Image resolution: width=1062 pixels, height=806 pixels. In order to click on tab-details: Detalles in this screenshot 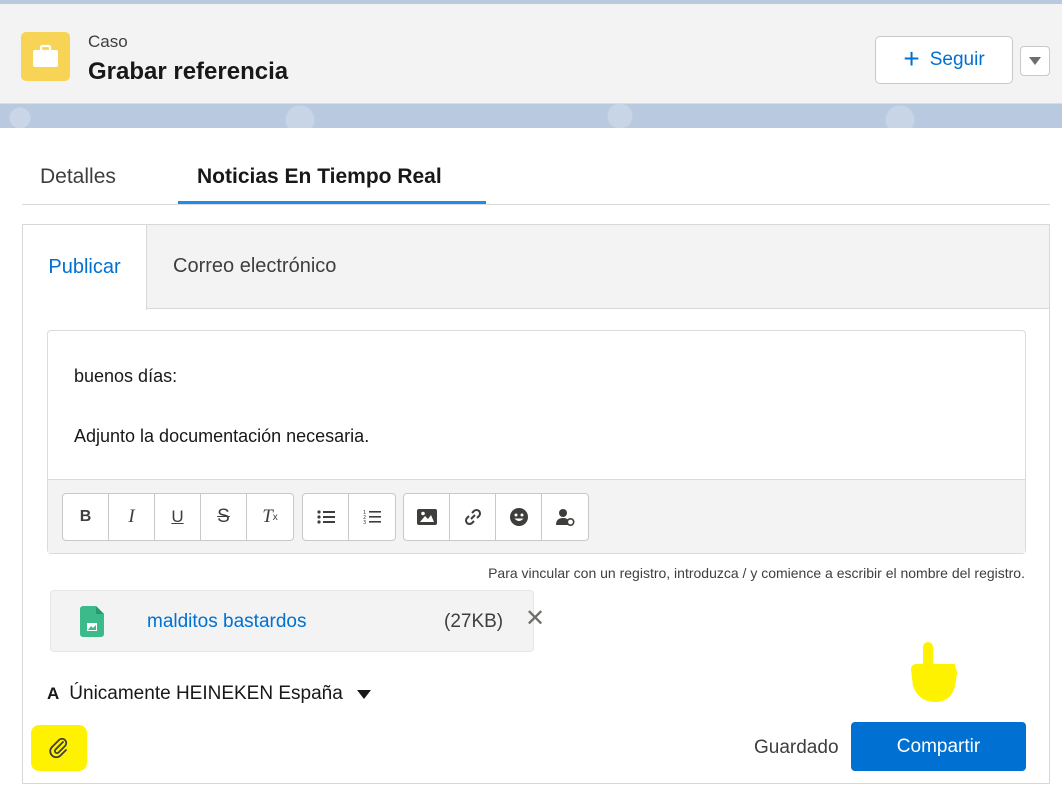, I will do `click(78, 177)`.